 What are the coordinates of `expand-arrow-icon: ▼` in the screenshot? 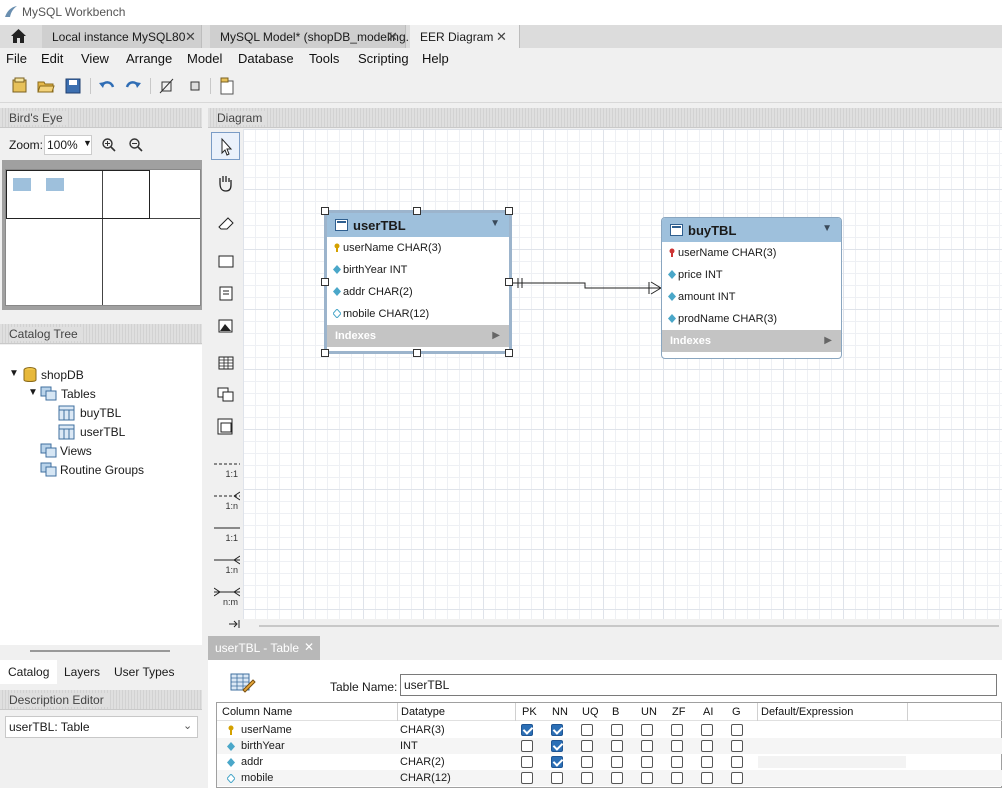 It's located at (14, 373).